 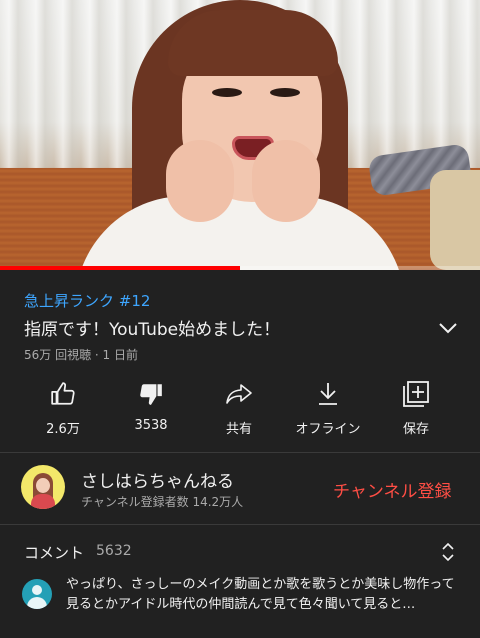 What do you see at coordinates (416, 409) in the screenshot?
I see `save-button: 保存` at bounding box center [416, 409].